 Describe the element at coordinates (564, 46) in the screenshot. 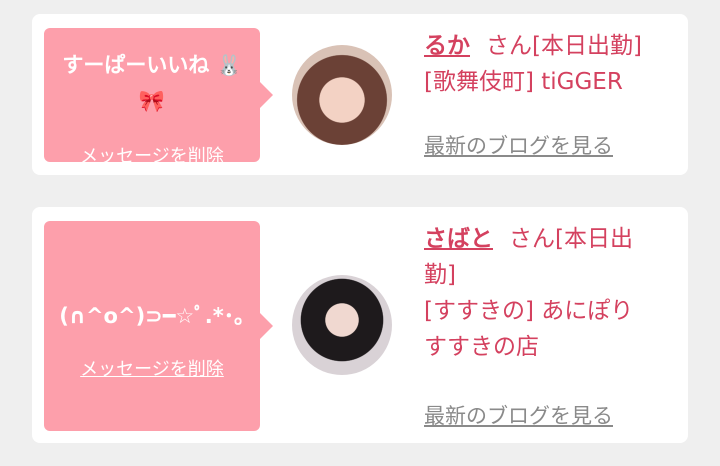

I see `sender-status: さん[本日出勤]` at that location.